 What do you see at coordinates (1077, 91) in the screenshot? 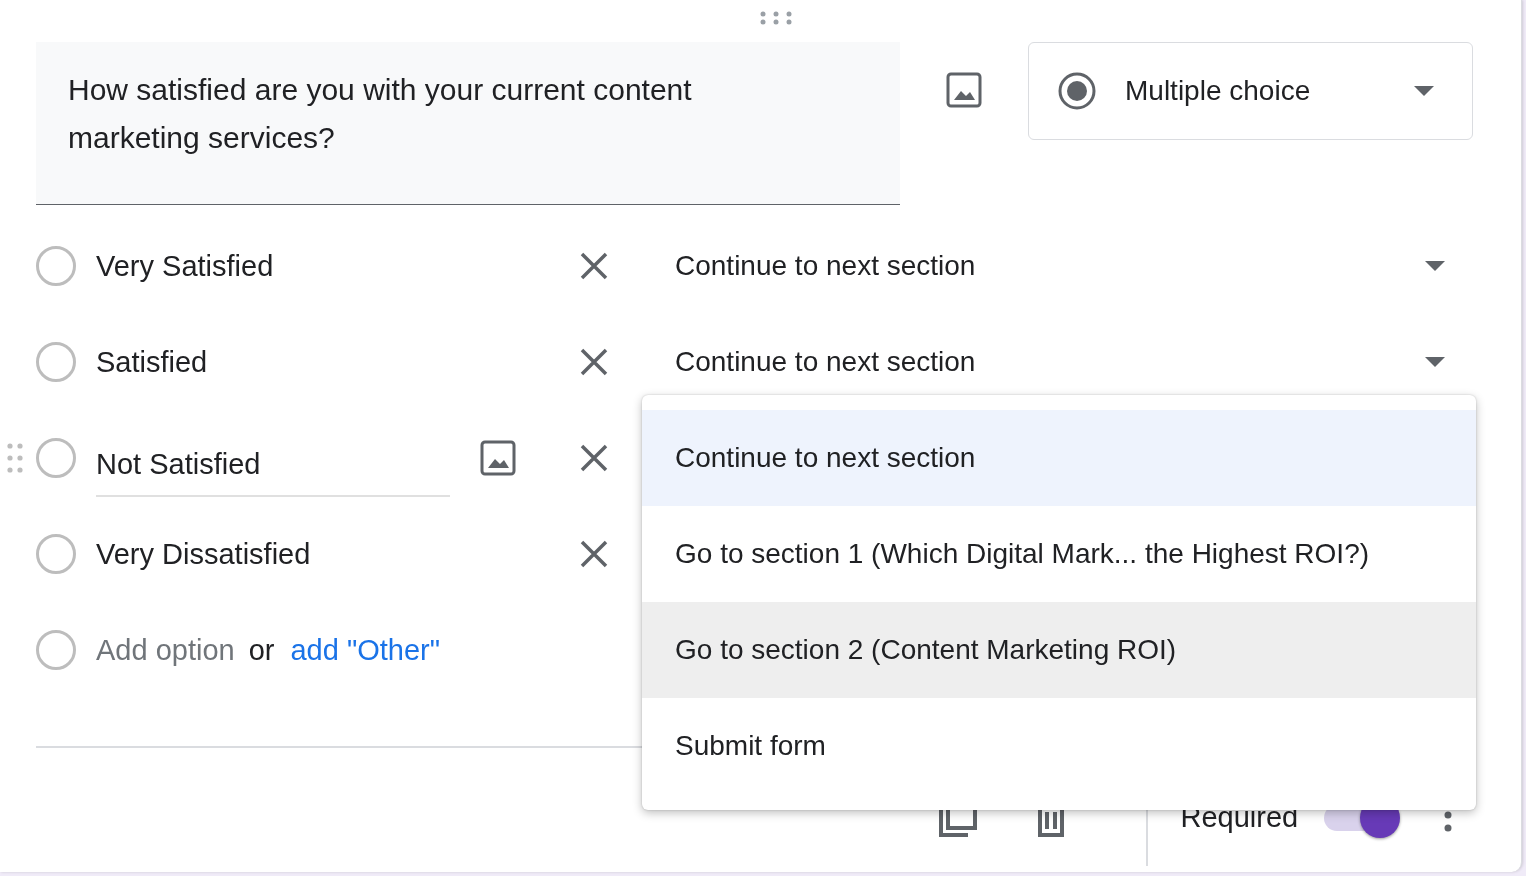
I see `radio-button-icon` at bounding box center [1077, 91].